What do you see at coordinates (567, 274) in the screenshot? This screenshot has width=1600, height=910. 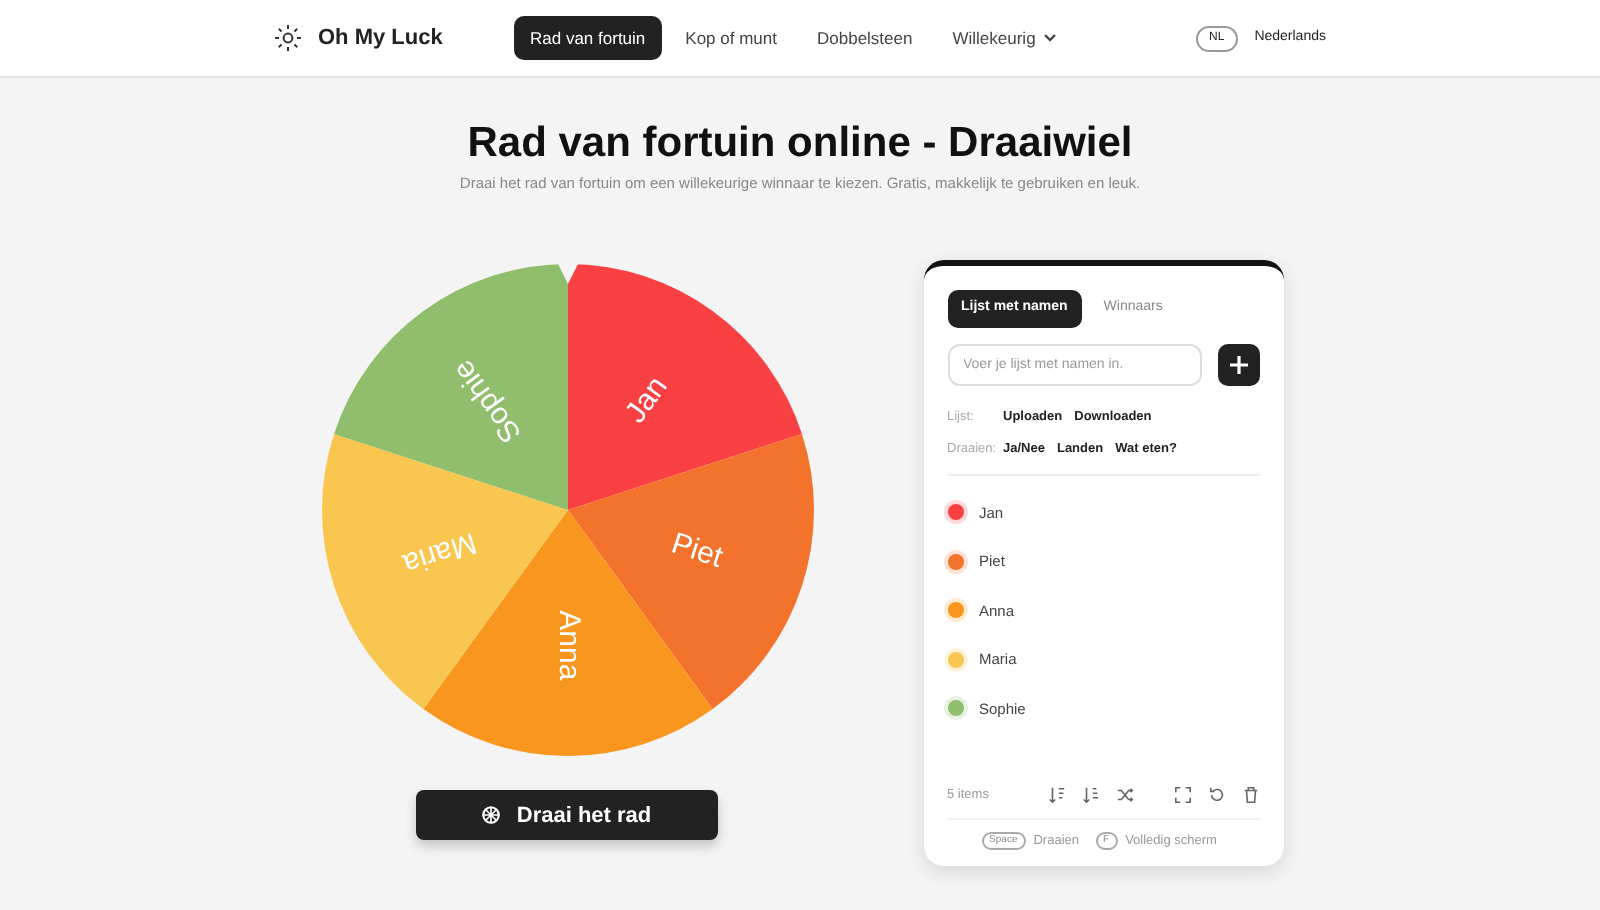 I see `wheel-pointer` at bounding box center [567, 274].